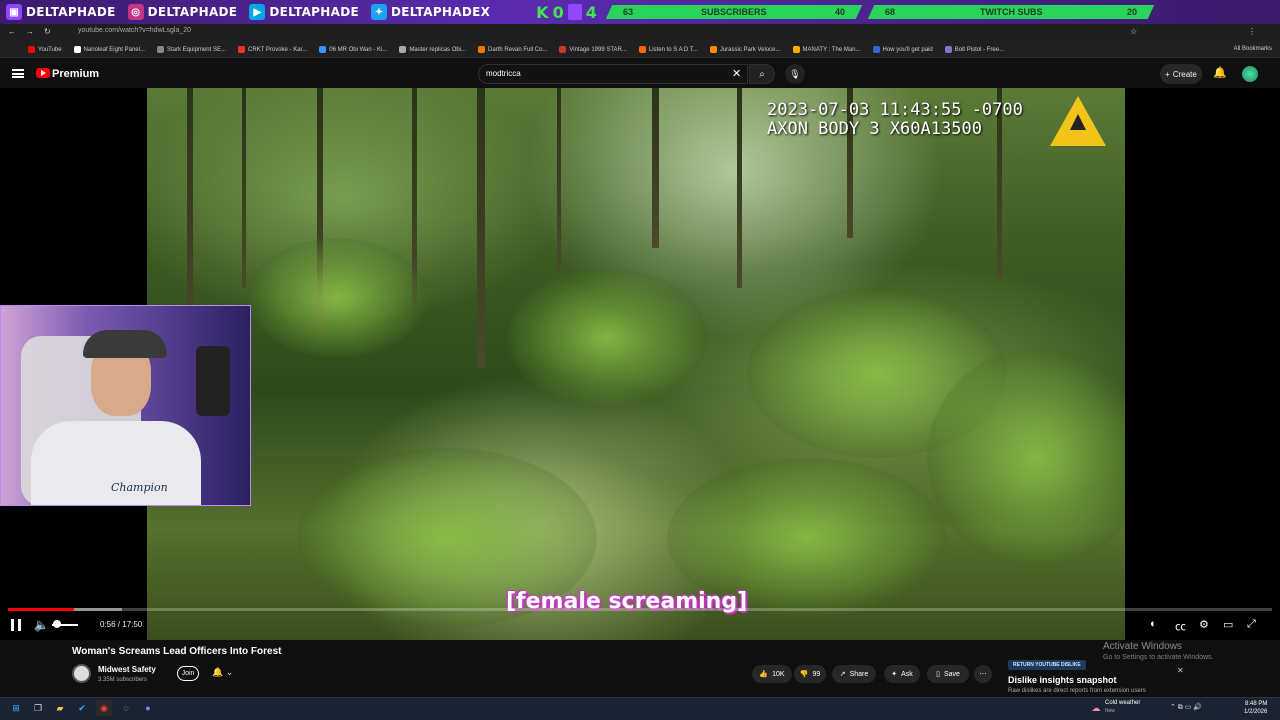  Describe the element at coordinates (14, 12) in the screenshot. I see `twitch-icon: ▣` at that location.